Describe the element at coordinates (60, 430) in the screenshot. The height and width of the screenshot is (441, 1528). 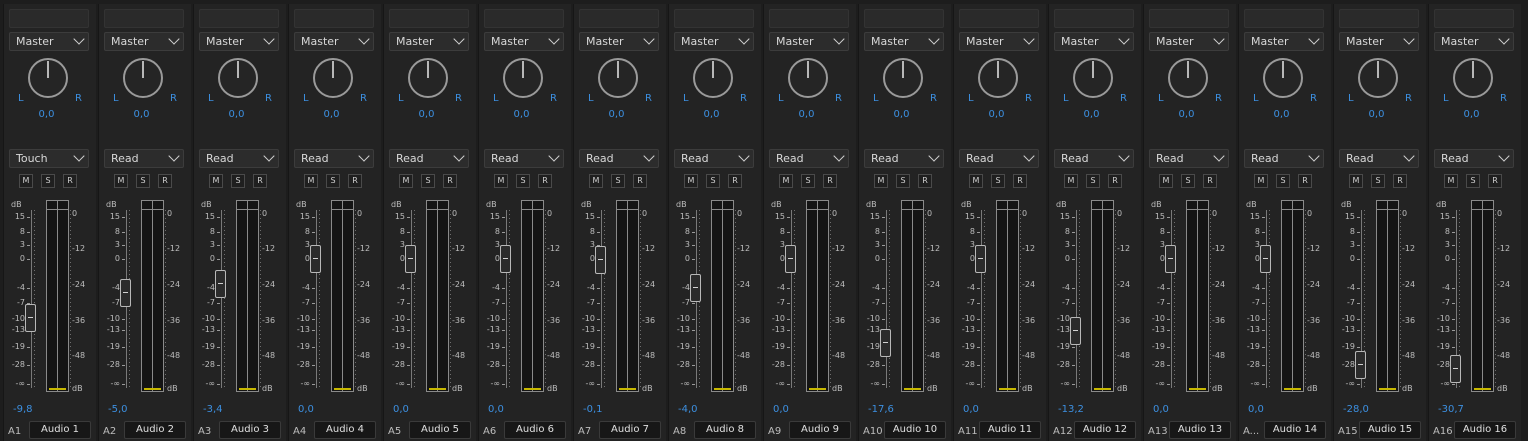
I see `track-name: Audio 1` at that location.